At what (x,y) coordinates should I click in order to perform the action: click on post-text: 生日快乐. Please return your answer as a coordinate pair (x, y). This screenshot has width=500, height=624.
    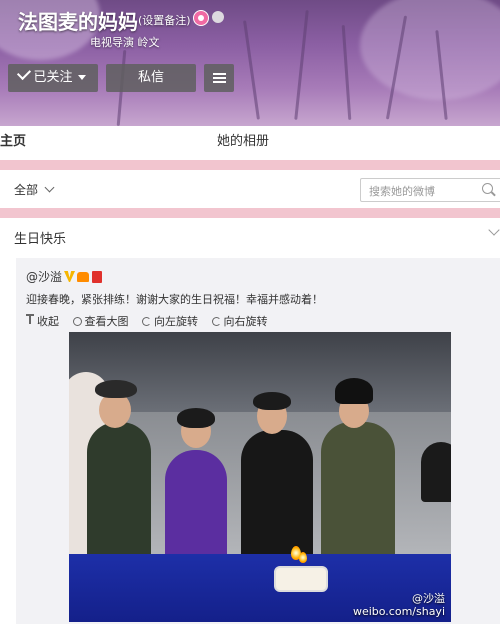
    Looking at the image, I should click on (40, 239).